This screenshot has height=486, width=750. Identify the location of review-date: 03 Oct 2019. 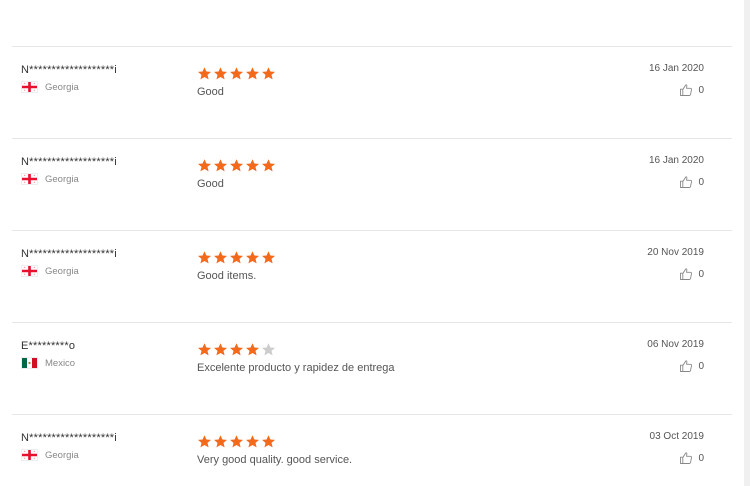
(676, 436).